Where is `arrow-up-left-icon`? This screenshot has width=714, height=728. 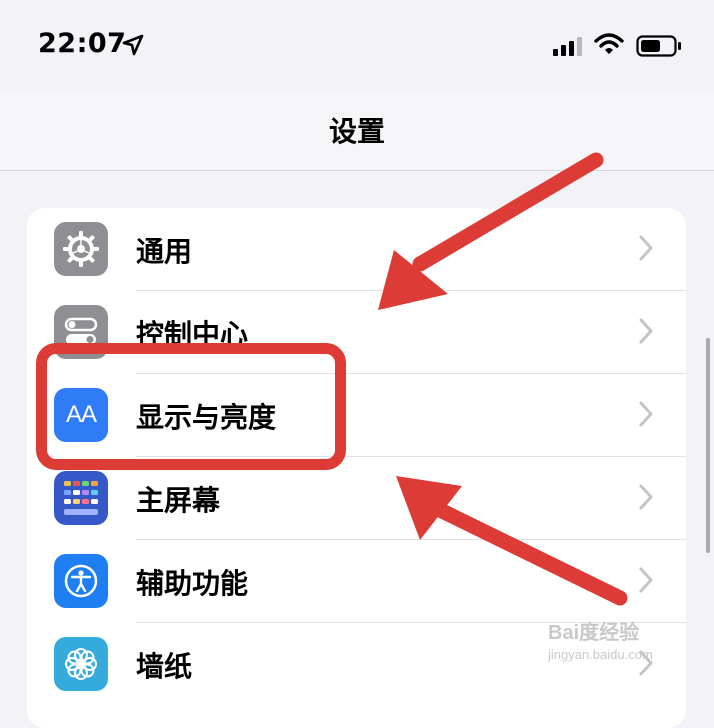
arrow-up-left-icon is located at coordinates (512, 541).